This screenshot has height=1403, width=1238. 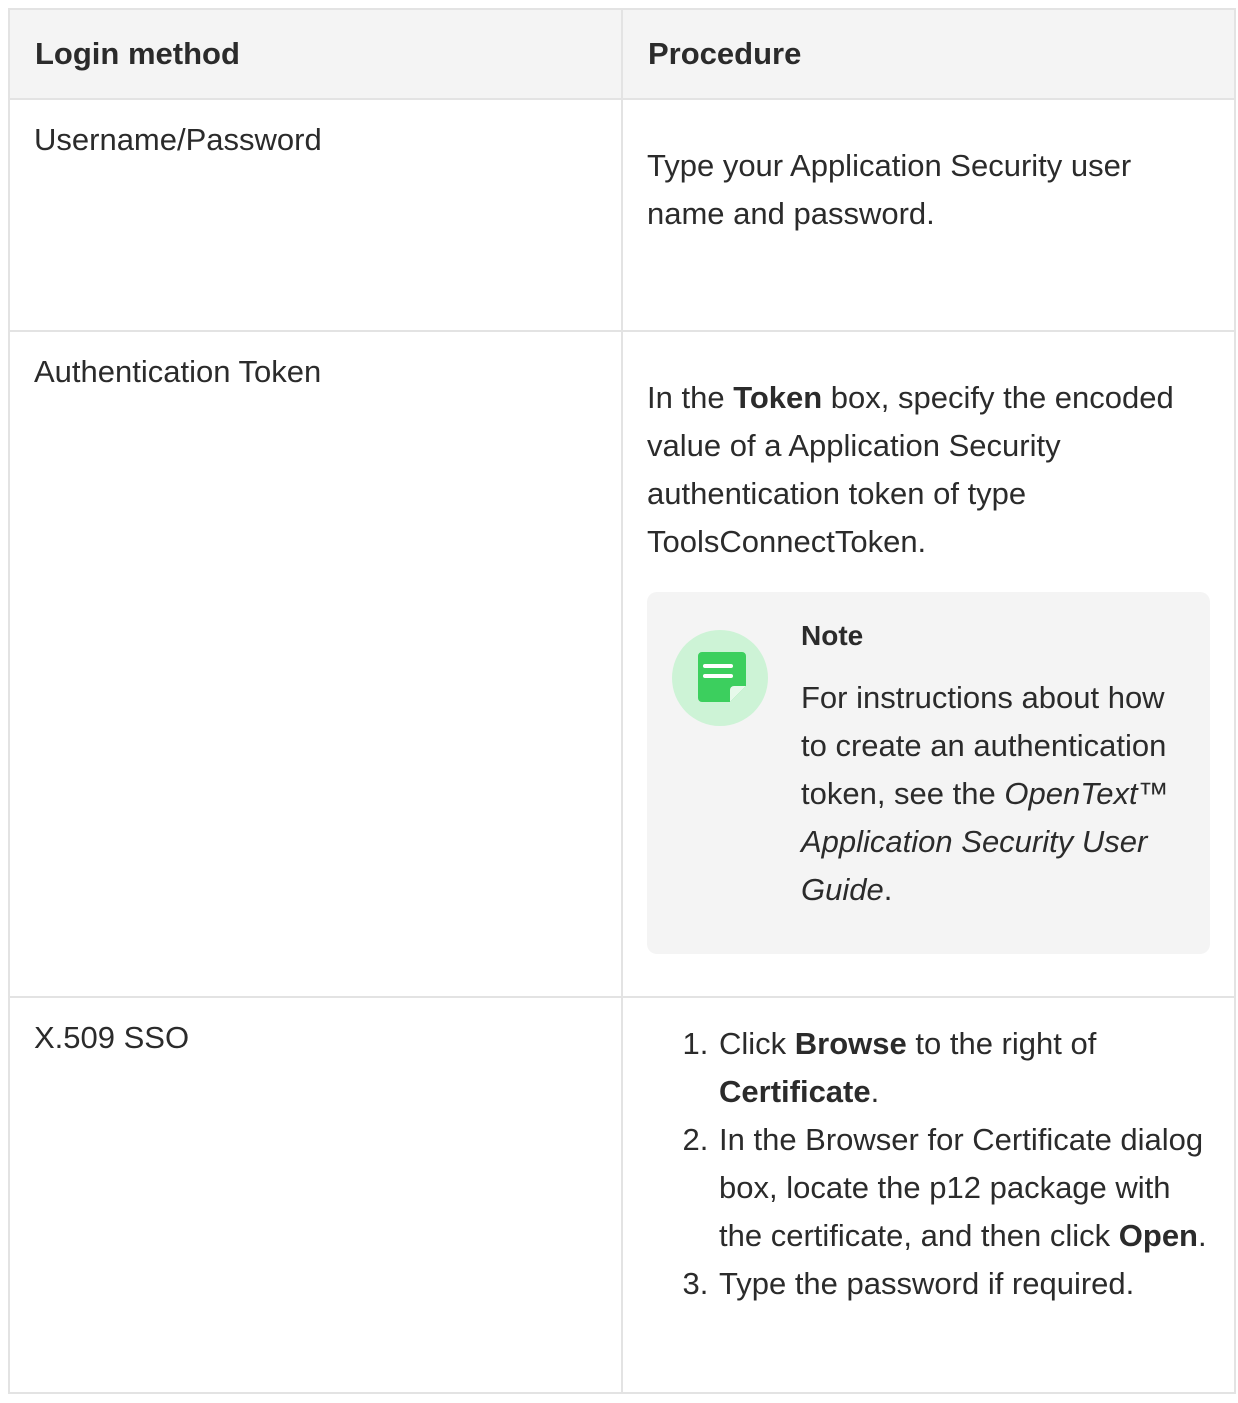 I want to click on step-item: Type the password if required., so click(x=963, y=1284).